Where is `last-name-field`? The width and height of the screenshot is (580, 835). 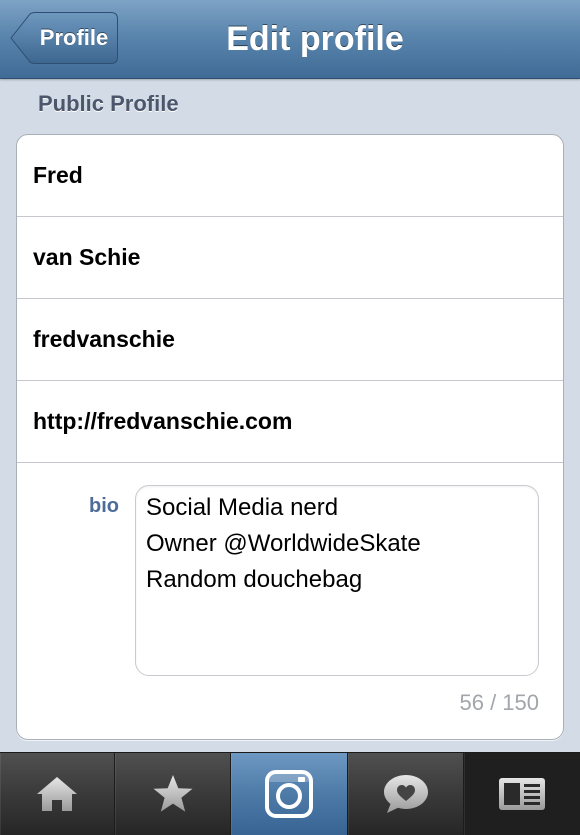 last-name-field is located at coordinates (288, 257).